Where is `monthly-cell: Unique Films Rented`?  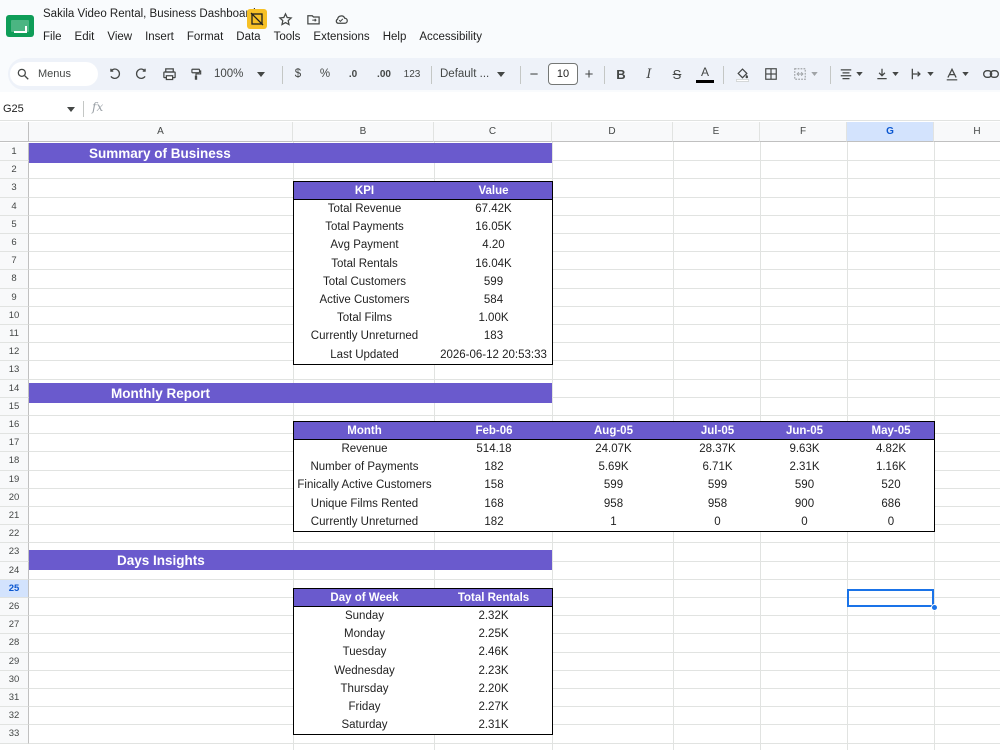 monthly-cell: Unique Films Rented is located at coordinates (364, 504).